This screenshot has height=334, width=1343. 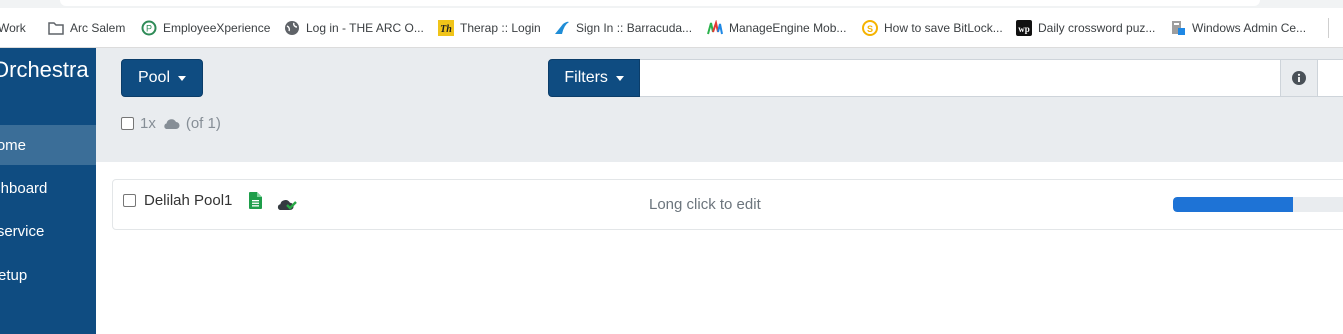 What do you see at coordinates (586, 77) in the screenshot?
I see `filters-button-label: Filters` at bounding box center [586, 77].